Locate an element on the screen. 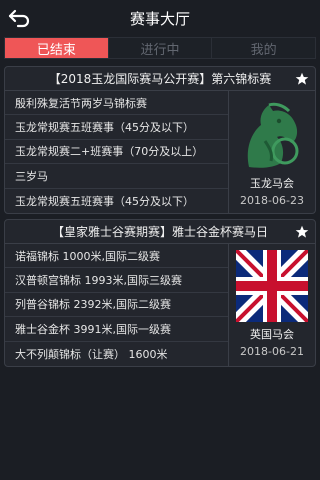 This screenshot has width=320, height=480. club-name: 玉龙马会 is located at coordinates (272, 183).